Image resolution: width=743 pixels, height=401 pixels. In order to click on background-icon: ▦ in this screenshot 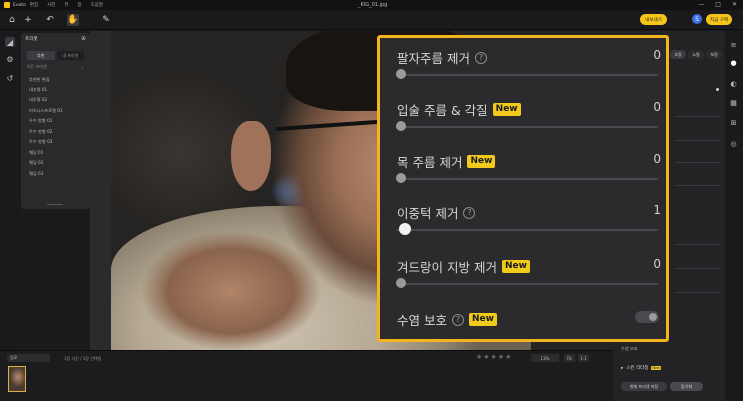, I will do `click(733, 102)`.